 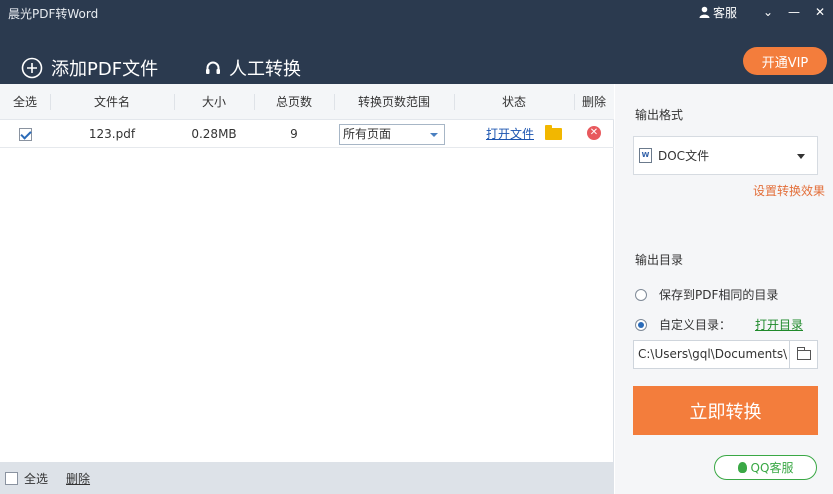 What do you see at coordinates (593, 102) in the screenshot?
I see `header-delete: 删除` at bounding box center [593, 102].